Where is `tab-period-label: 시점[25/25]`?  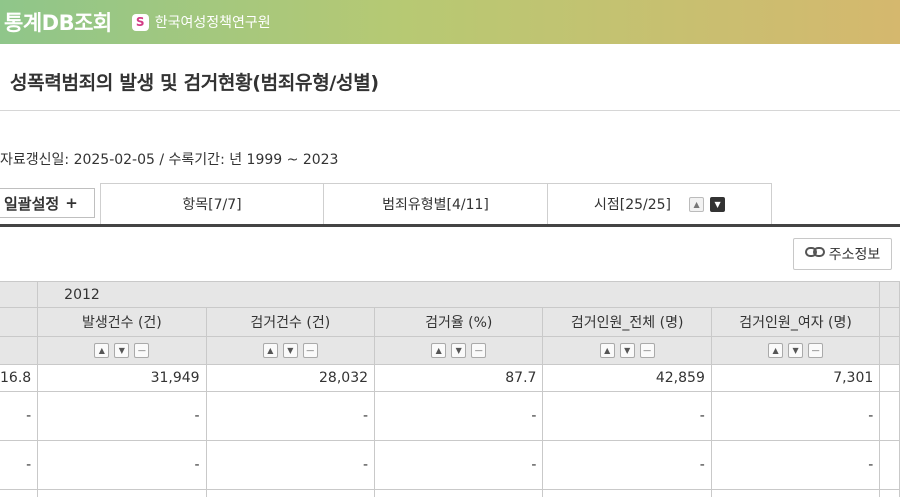 tab-period-label: 시점[25/25] is located at coordinates (632, 205).